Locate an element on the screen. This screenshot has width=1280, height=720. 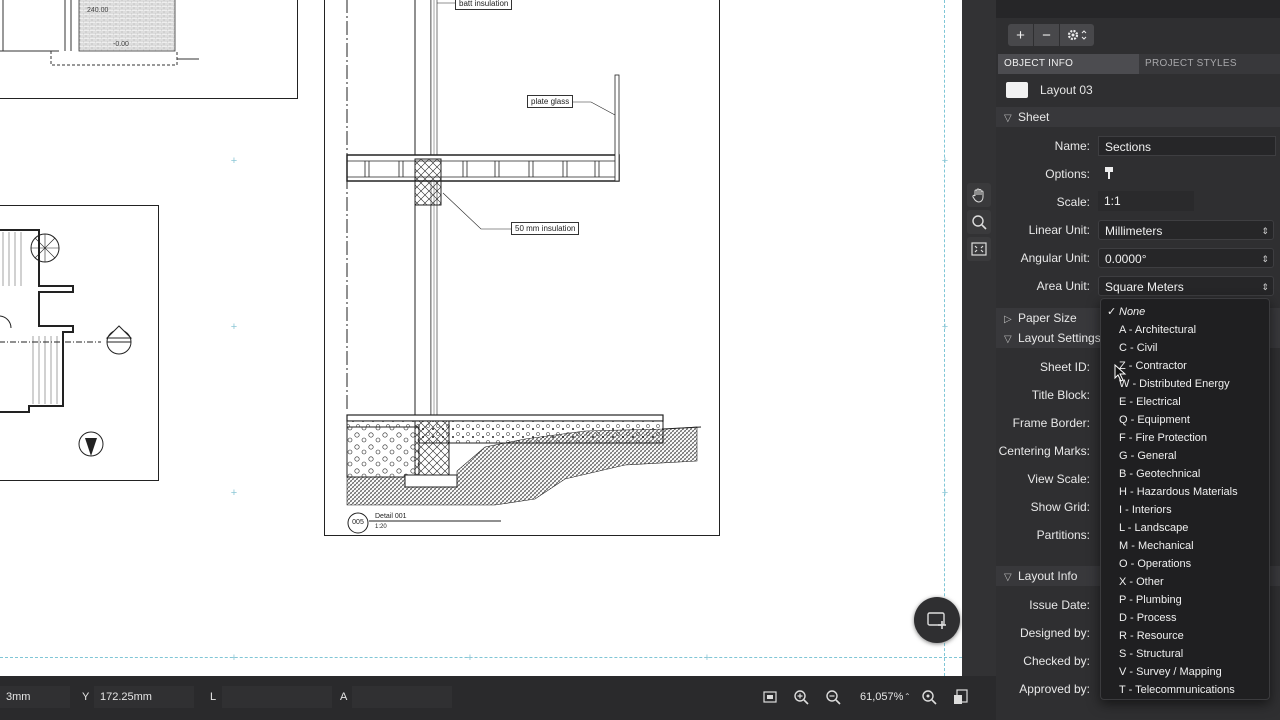
sheet-id-label: Sheet ID: is located at coordinates (1064, 367).